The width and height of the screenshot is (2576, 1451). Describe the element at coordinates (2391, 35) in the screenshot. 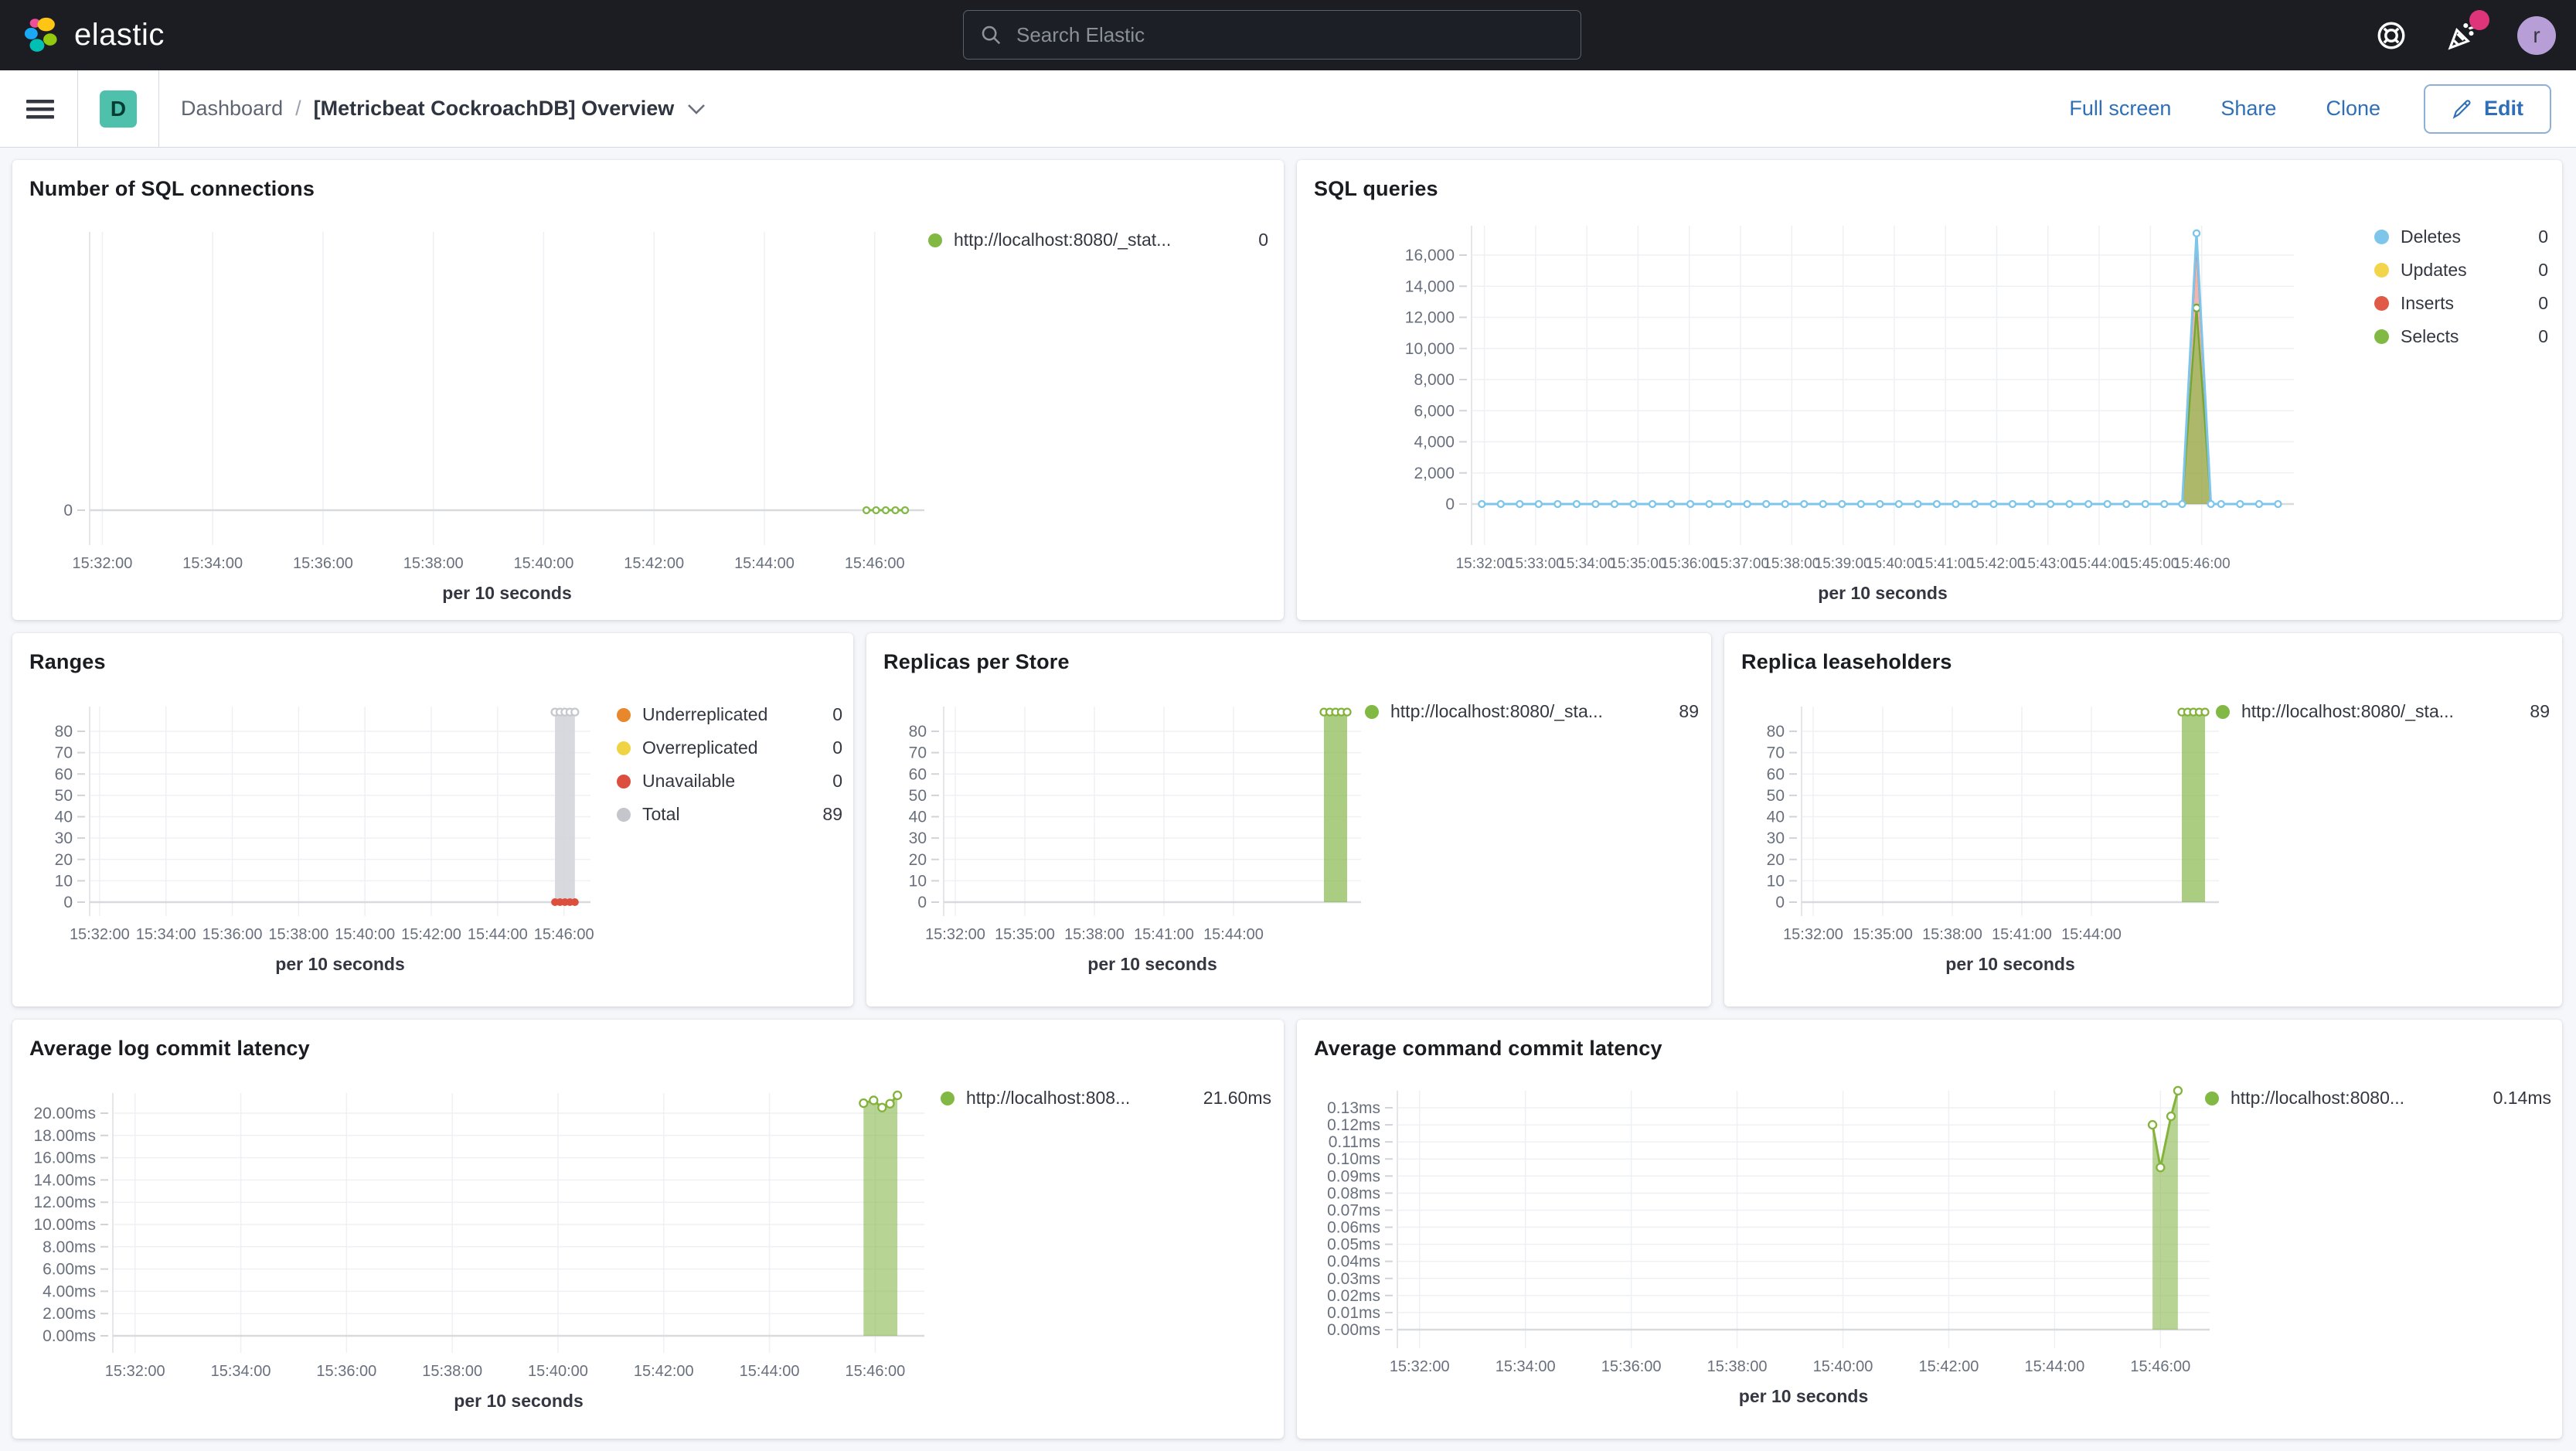

I see `help-button` at that location.